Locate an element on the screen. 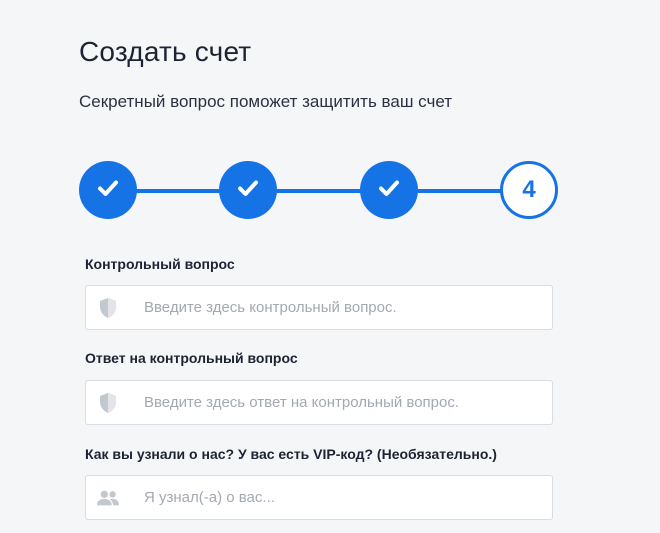  step-4-current: 4 is located at coordinates (529, 190).